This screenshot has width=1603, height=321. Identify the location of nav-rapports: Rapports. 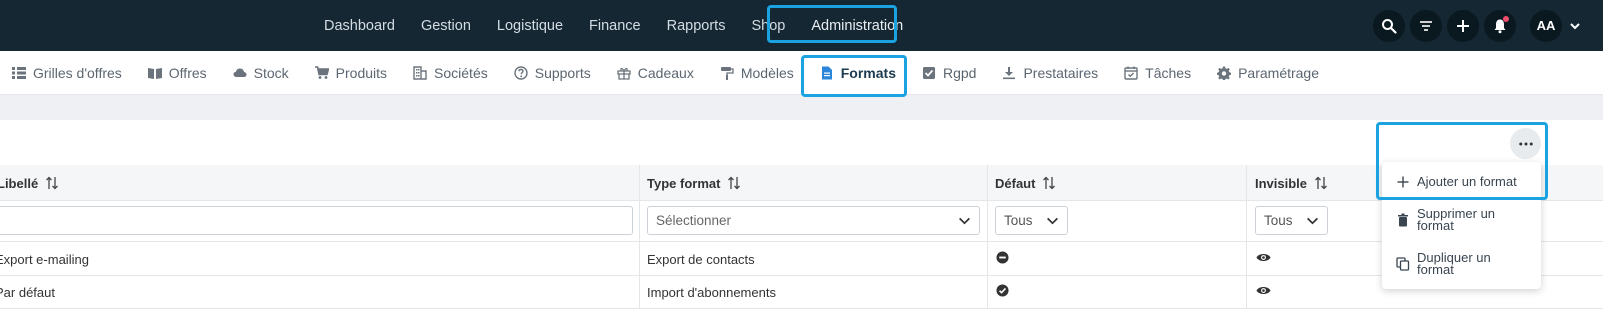
(696, 26).